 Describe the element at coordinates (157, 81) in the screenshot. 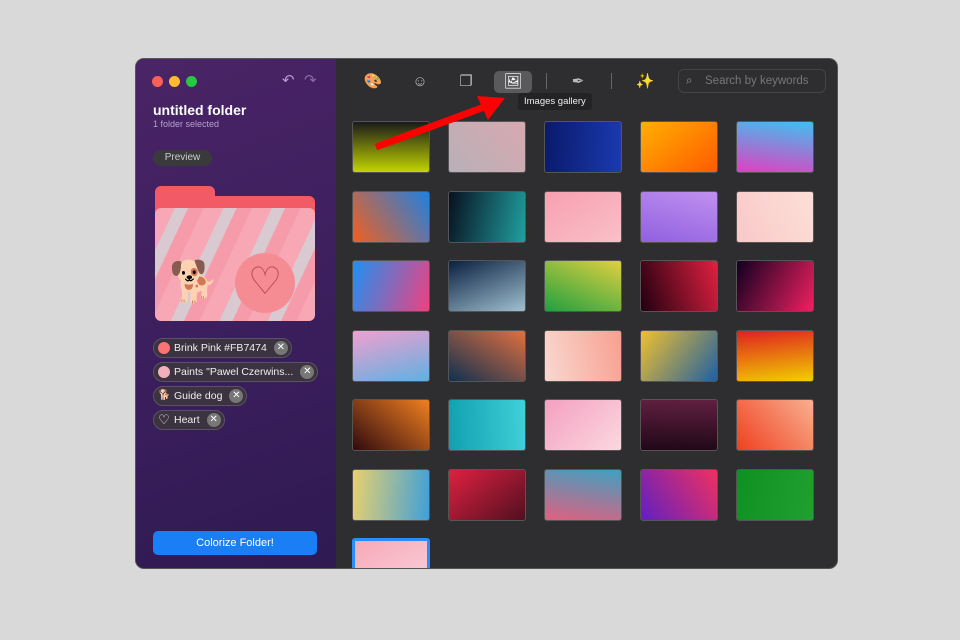

I see `close-button` at that location.